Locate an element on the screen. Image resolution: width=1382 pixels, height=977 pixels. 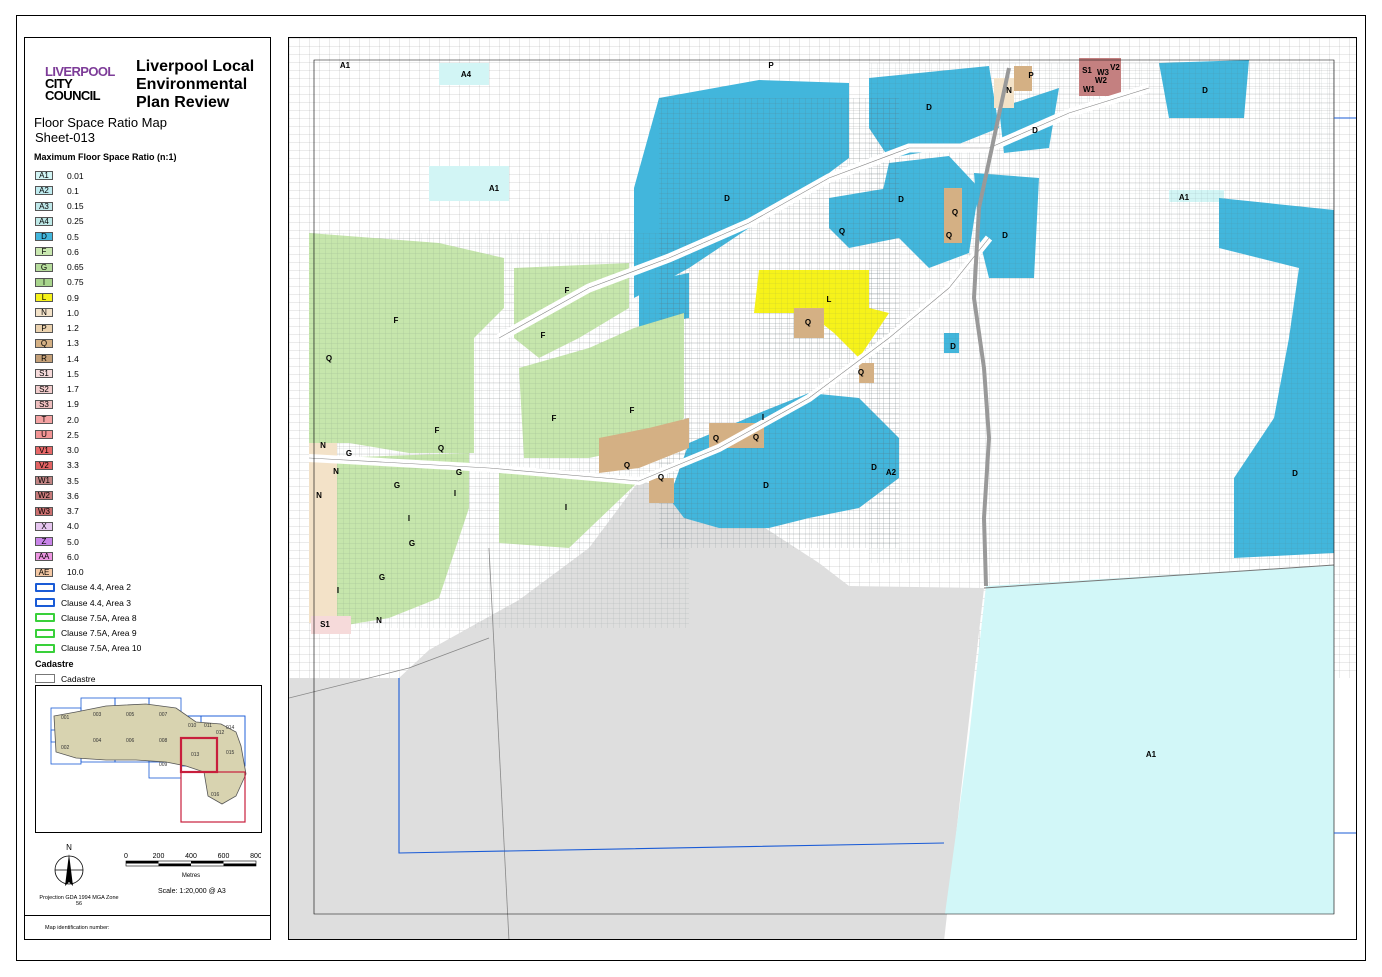
label-q-2: Q is located at coordinates (329, 358).